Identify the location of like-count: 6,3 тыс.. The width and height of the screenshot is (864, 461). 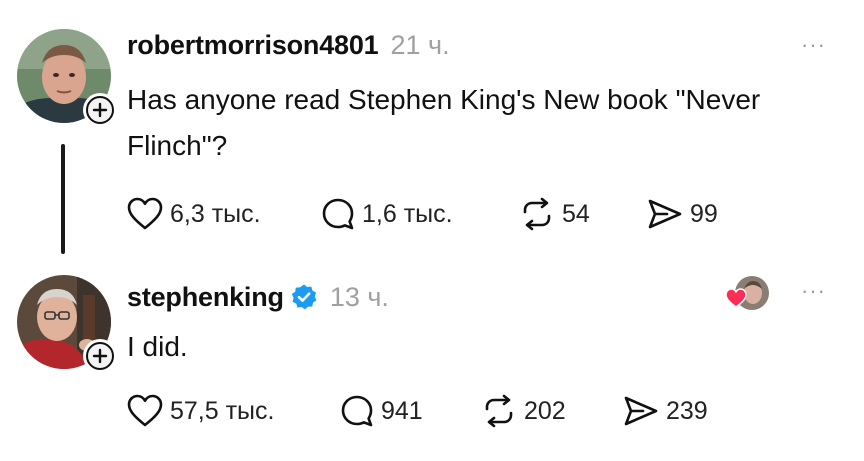
(215, 213).